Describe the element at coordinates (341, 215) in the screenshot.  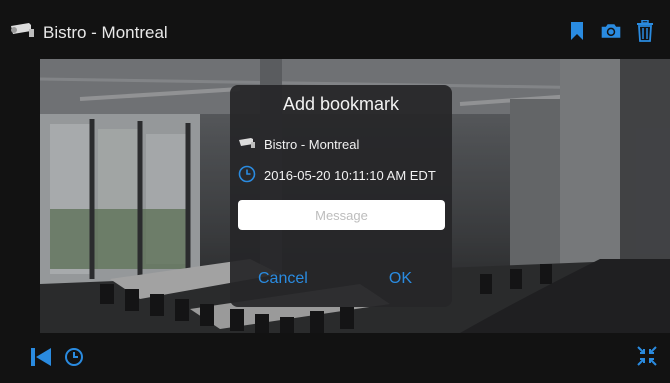
I see `message-input` at that location.